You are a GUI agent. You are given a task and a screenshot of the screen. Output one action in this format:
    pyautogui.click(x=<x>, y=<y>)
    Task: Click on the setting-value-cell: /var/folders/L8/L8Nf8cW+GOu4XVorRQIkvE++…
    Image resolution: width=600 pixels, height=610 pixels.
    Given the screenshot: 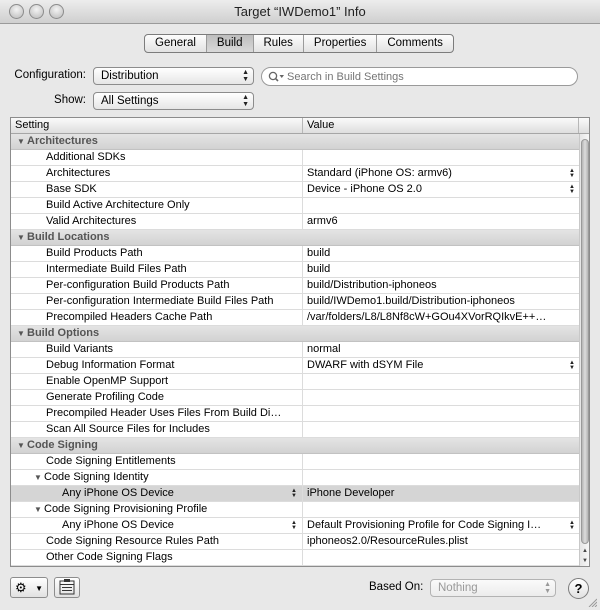 What is the action you would take?
    pyautogui.click(x=441, y=317)
    